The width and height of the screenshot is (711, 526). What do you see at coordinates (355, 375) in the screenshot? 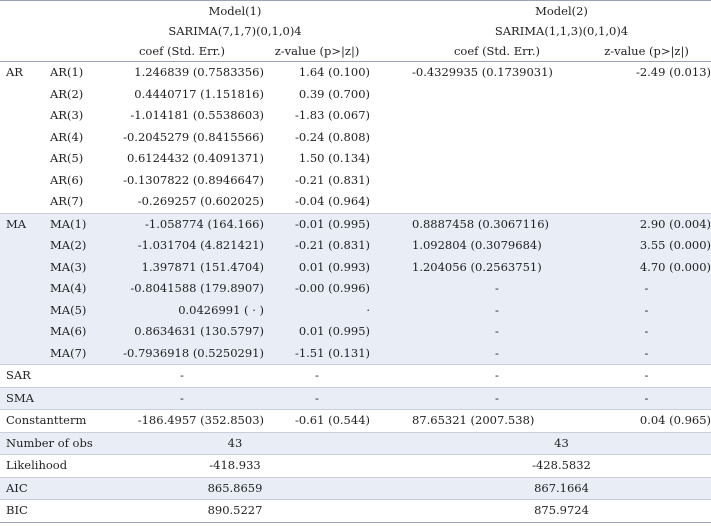
I see `table-row: SAR - - - -` at bounding box center [355, 375].